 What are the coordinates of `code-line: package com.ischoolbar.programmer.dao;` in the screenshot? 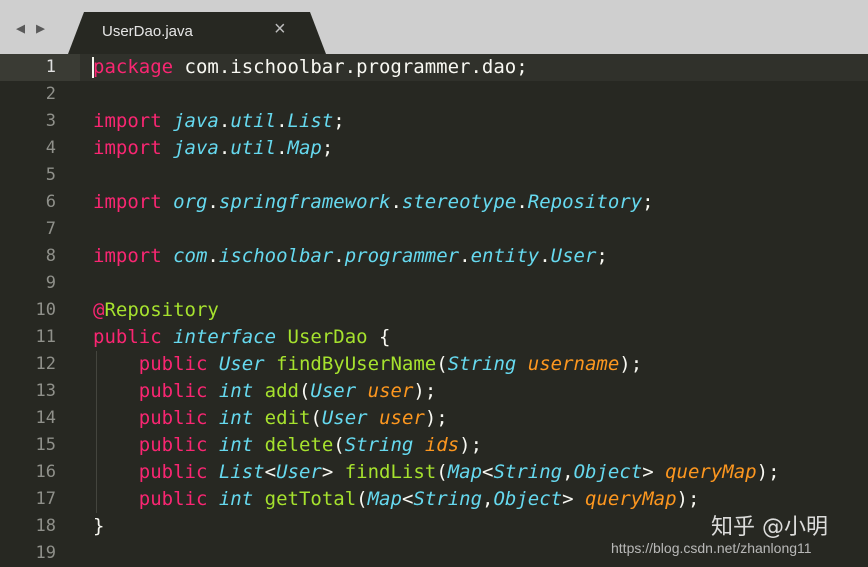 It's located at (310, 67).